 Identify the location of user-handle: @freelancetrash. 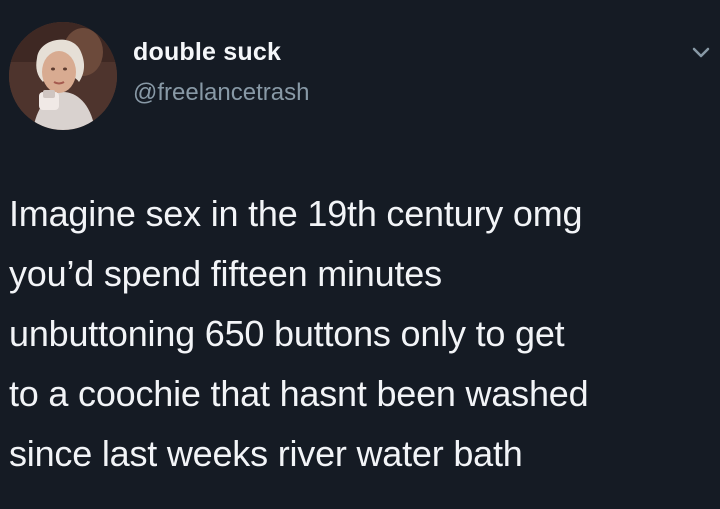
(221, 93).